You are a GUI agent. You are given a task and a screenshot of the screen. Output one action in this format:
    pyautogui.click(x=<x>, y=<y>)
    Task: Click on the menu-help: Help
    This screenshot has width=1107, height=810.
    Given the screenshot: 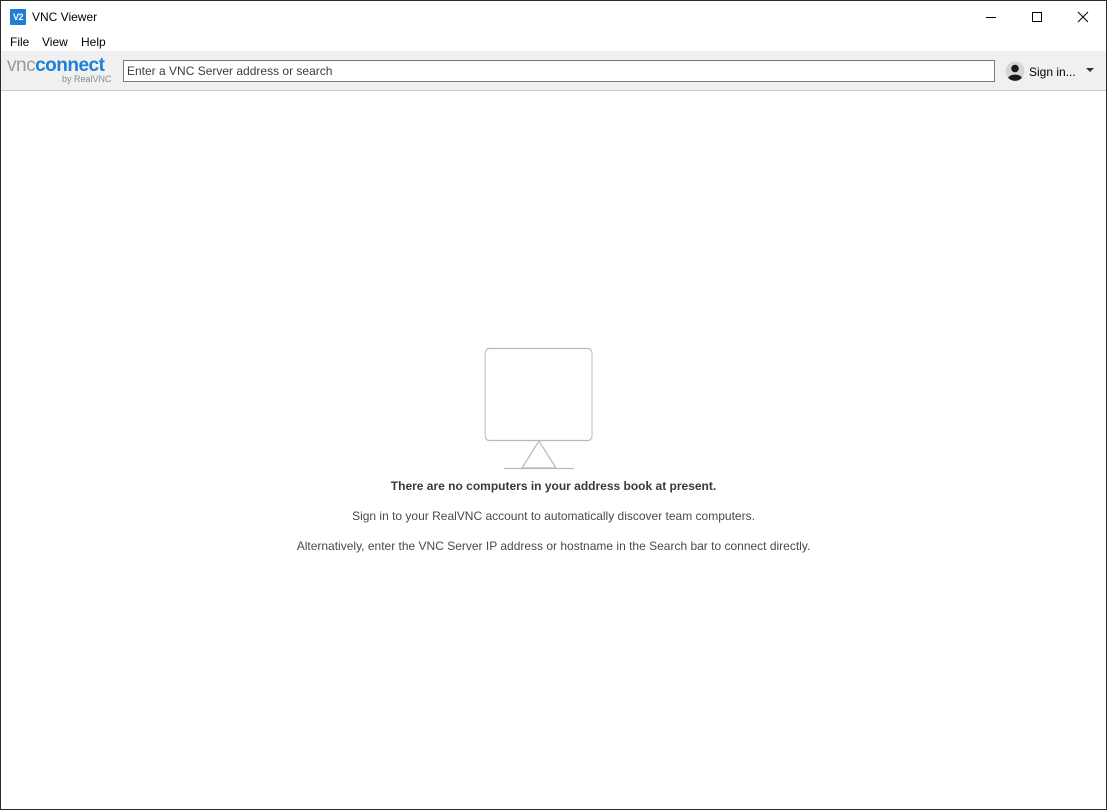 What is the action you would take?
    pyautogui.click(x=93, y=42)
    